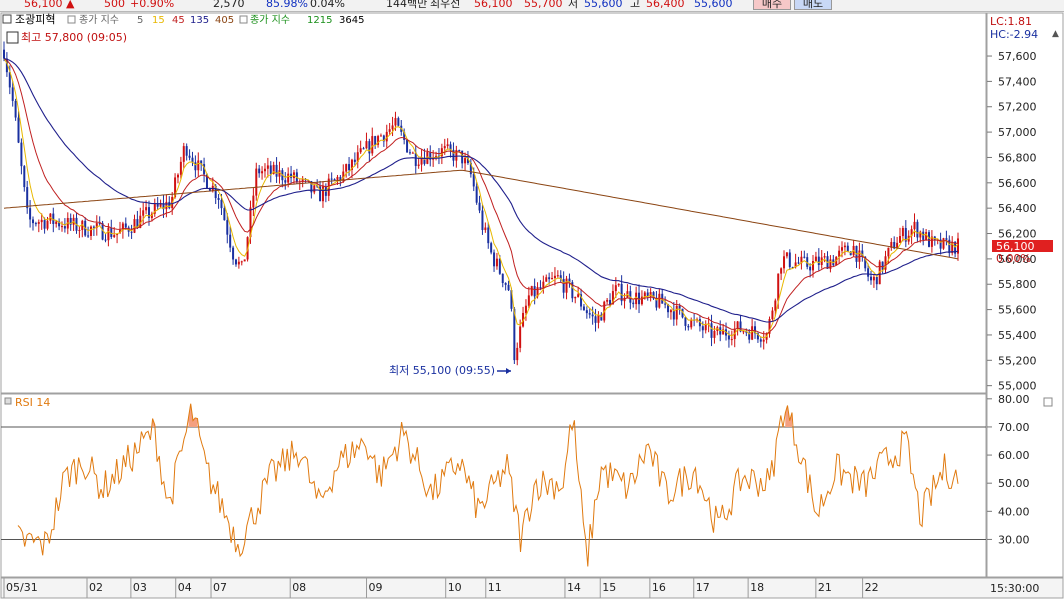 This screenshot has height=599, width=1064. Describe the element at coordinates (1017, 234) in the screenshot. I see `price-tick-label: 56,200` at that location.